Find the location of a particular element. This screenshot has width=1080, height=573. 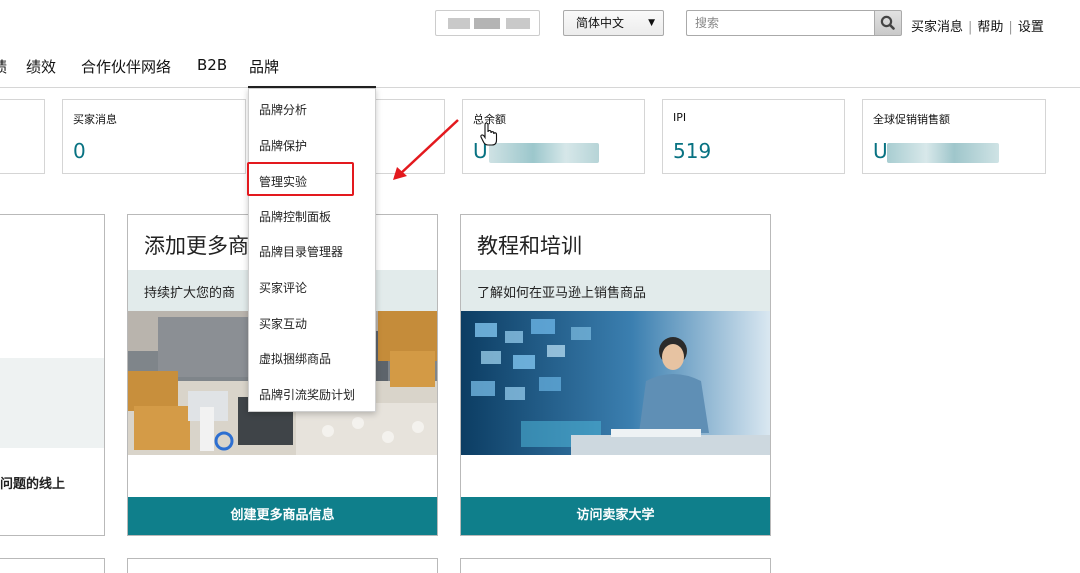

annotation-arrow is located at coordinates (426, 149).